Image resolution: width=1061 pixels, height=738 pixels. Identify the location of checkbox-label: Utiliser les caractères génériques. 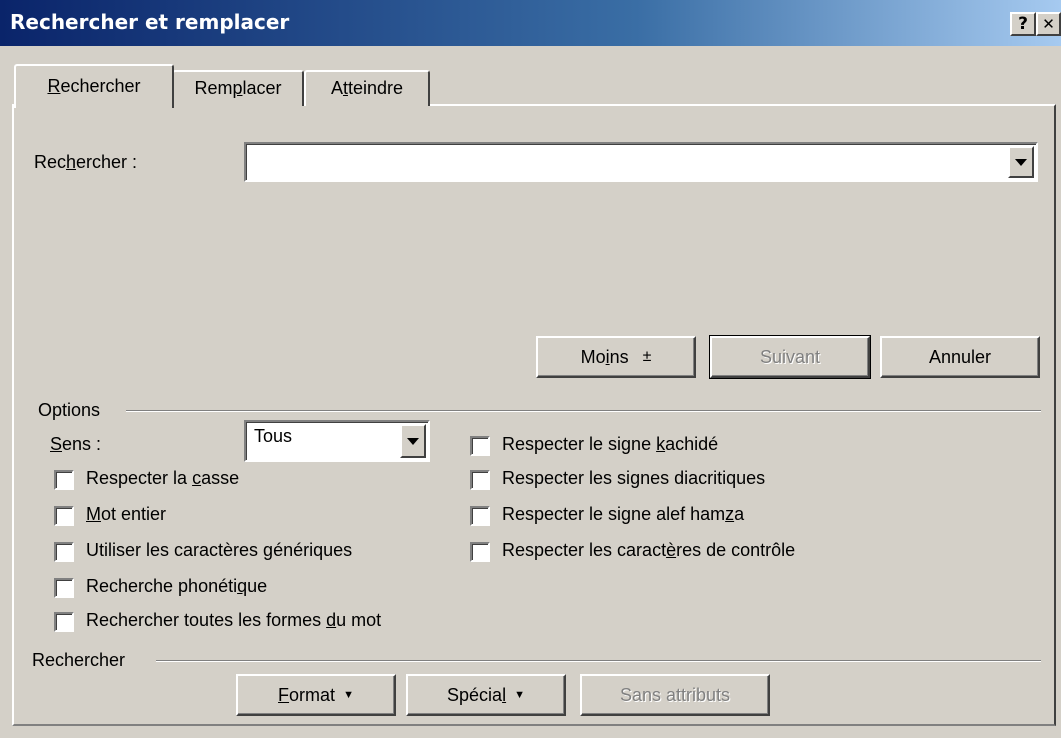
(219, 550).